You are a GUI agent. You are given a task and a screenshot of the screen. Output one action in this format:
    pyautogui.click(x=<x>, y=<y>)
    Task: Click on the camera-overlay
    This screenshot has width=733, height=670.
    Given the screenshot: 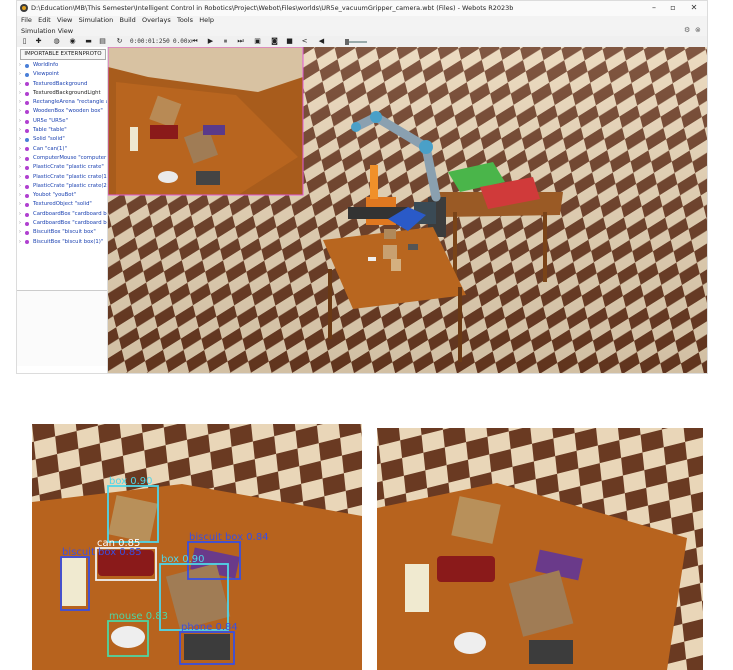 What is the action you would take?
    pyautogui.click(x=206, y=121)
    